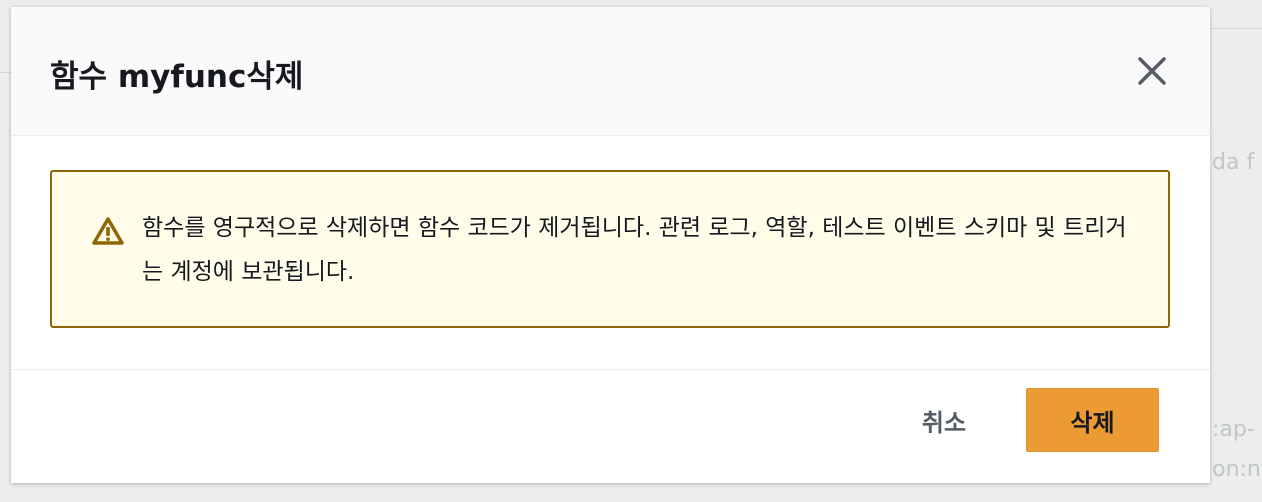 This screenshot has height=502, width=1262. What do you see at coordinates (177, 77) in the screenshot?
I see `dialog-title: 함수 myfunc삭제` at bounding box center [177, 77].